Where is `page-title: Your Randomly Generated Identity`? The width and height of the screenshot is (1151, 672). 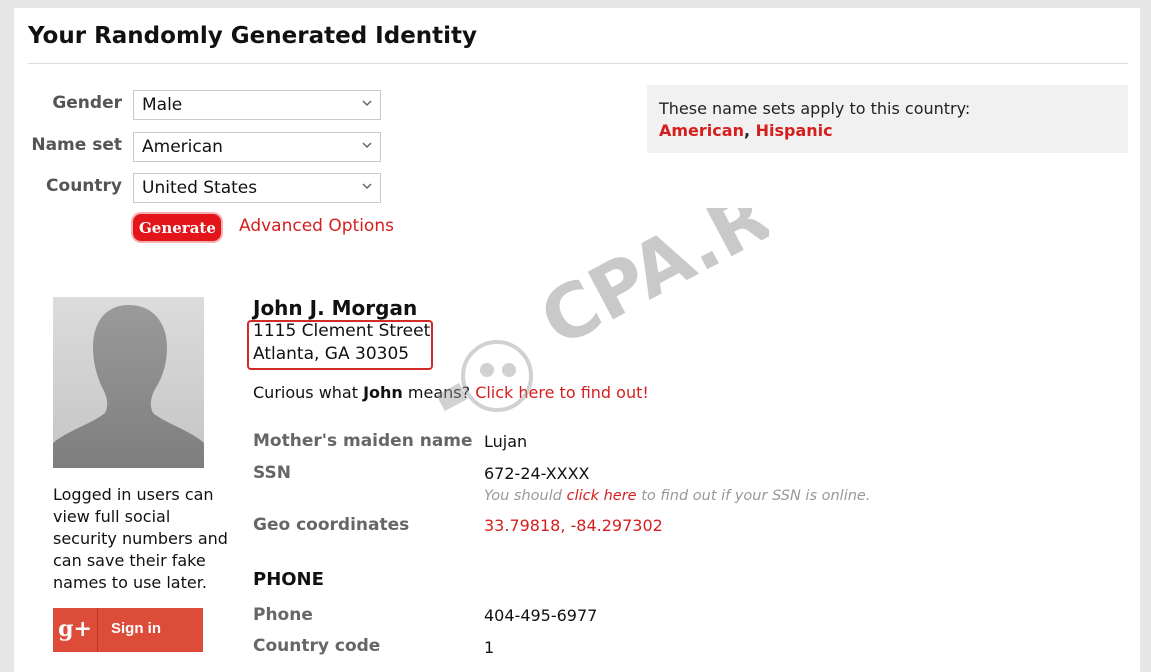
page-title: Your Randomly Generated Identity is located at coordinates (253, 36).